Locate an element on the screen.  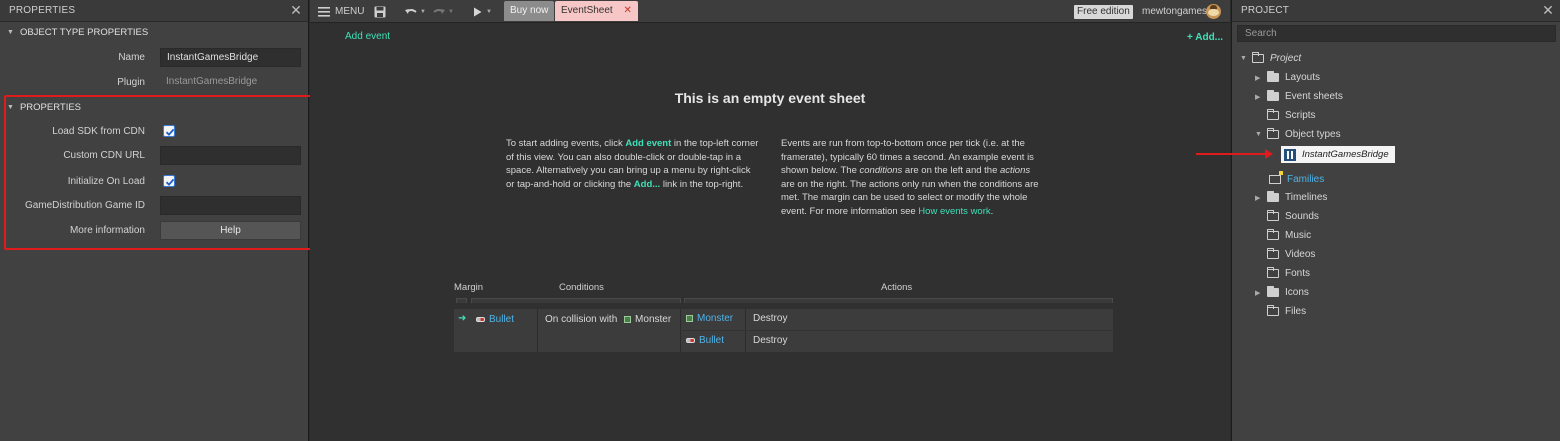
properties-section: ▼ PROPERTIES is located at coordinates (40, 107).